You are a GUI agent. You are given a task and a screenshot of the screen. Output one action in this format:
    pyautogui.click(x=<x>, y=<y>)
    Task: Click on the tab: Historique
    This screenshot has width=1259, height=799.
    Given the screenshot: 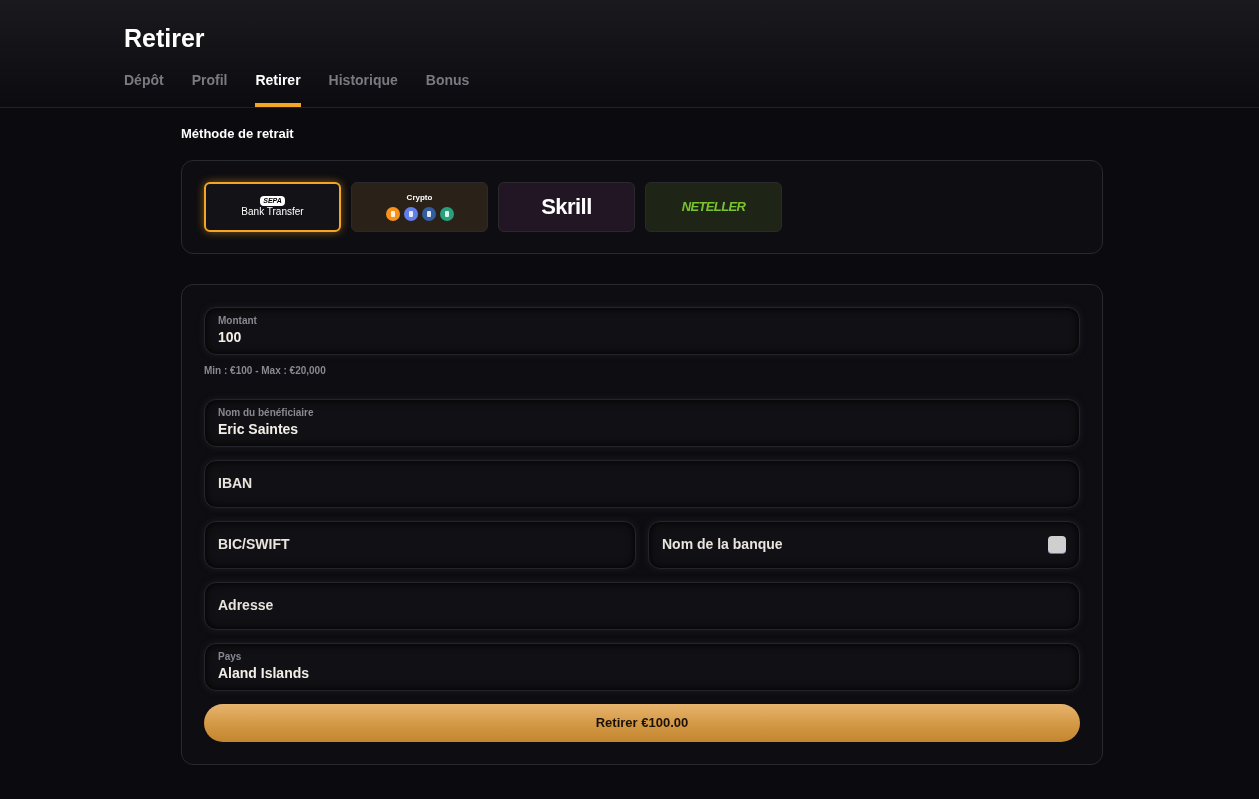 What is the action you would take?
    pyautogui.click(x=363, y=88)
    